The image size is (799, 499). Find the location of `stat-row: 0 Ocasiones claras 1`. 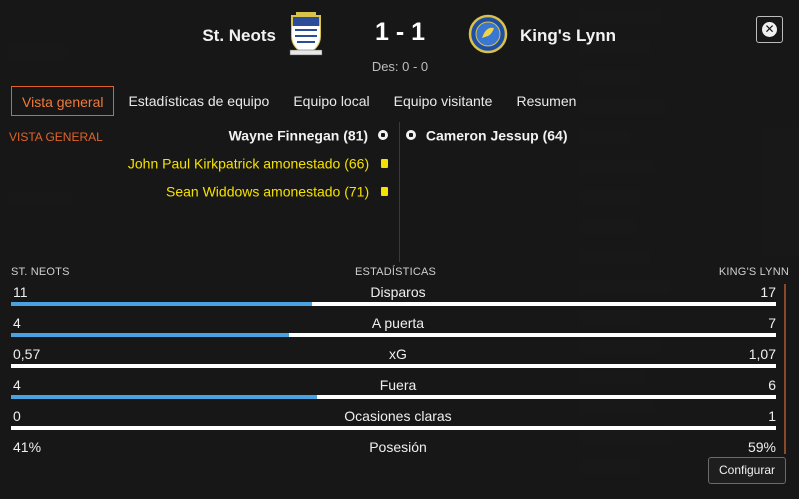

stat-row: 0 Ocasiones claras 1 is located at coordinates (398, 422).